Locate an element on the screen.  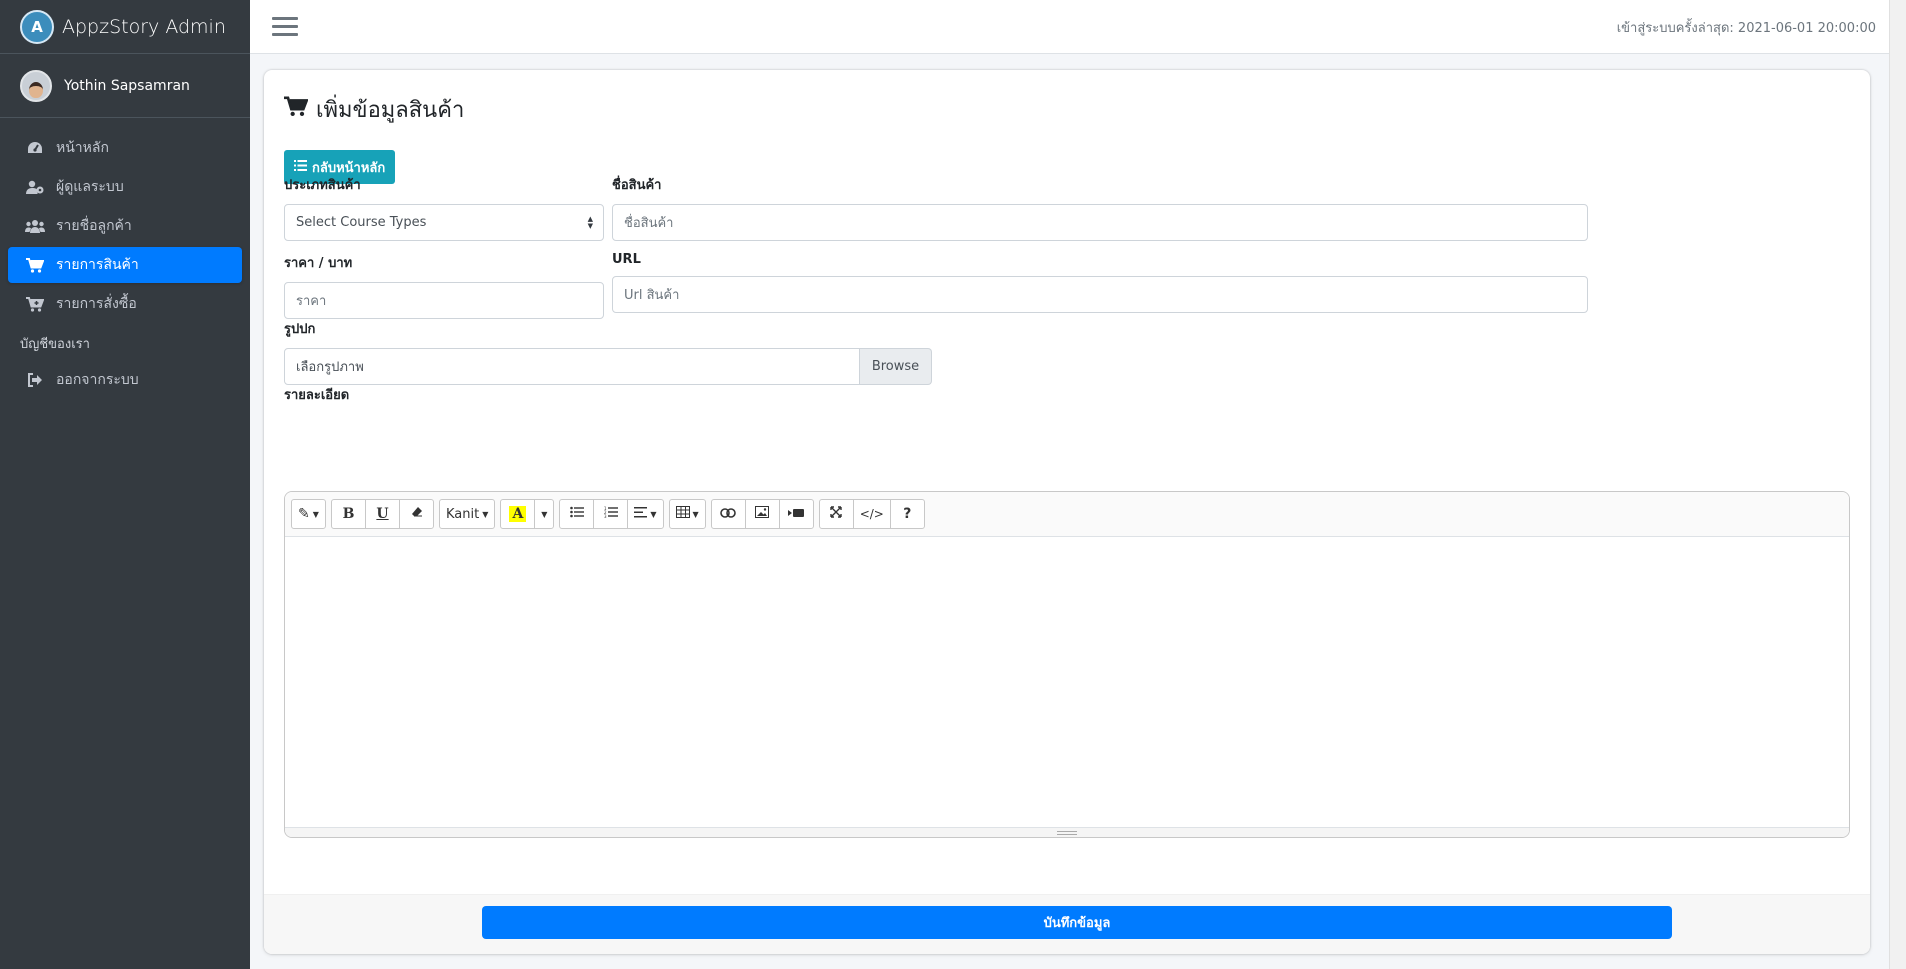
highlight-icon: A is located at coordinates (518, 514).